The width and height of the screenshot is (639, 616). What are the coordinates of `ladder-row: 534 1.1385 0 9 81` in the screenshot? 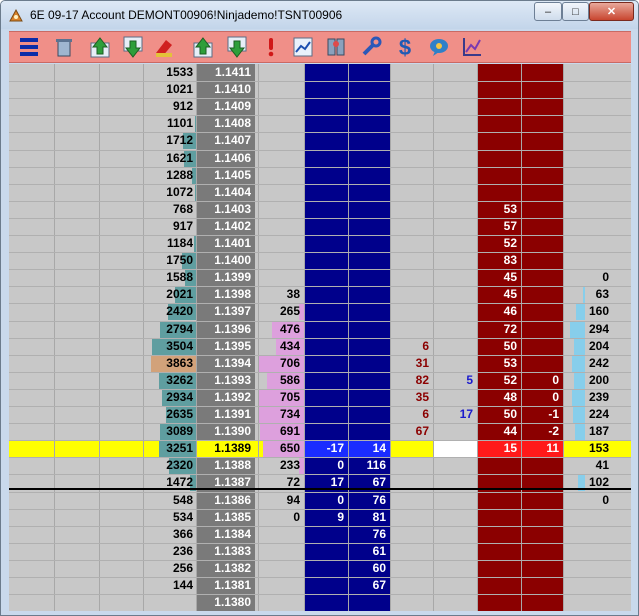 It's located at (320, 517).